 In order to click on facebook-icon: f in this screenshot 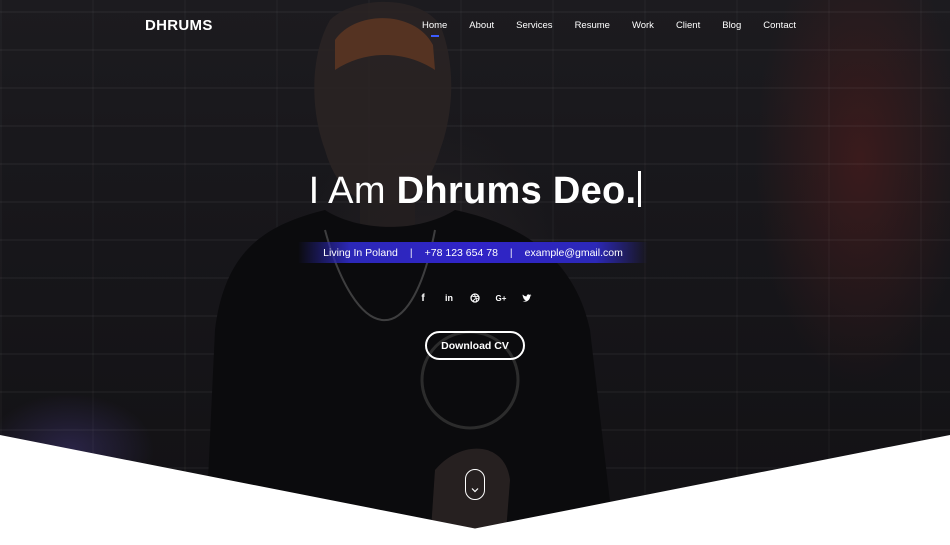, I will do `click(423, 298)`.